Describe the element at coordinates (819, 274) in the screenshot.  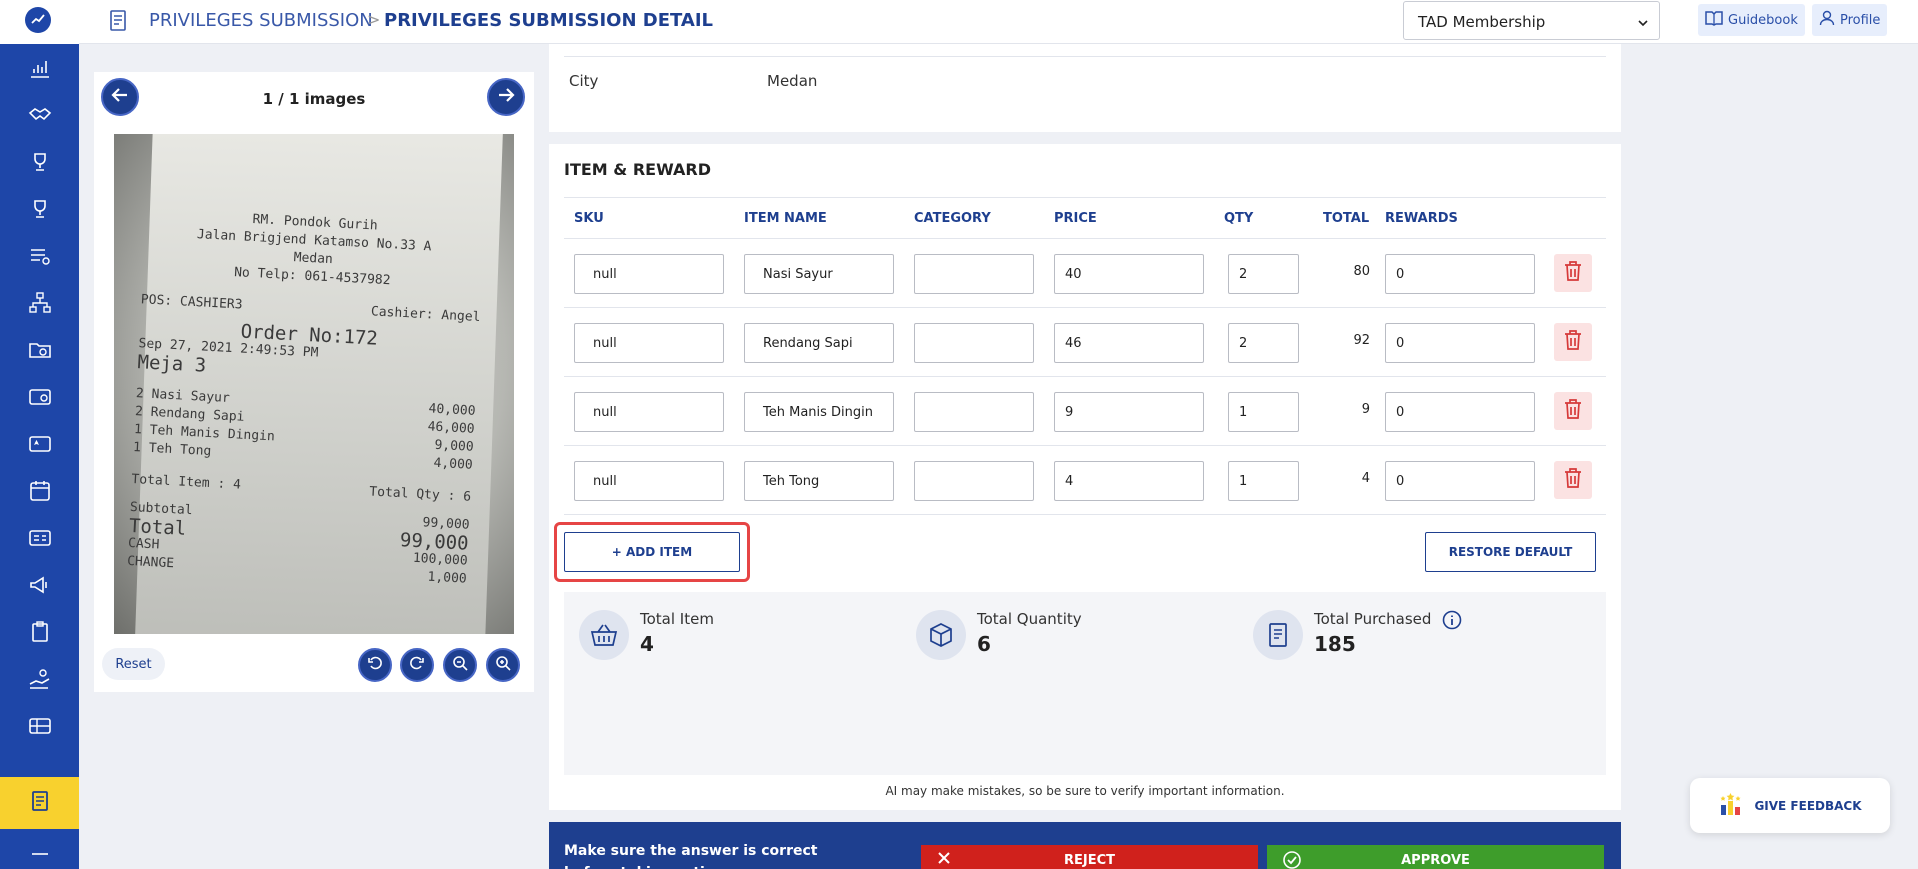
I see `item-name-input: Nasi Sayur` at that location.